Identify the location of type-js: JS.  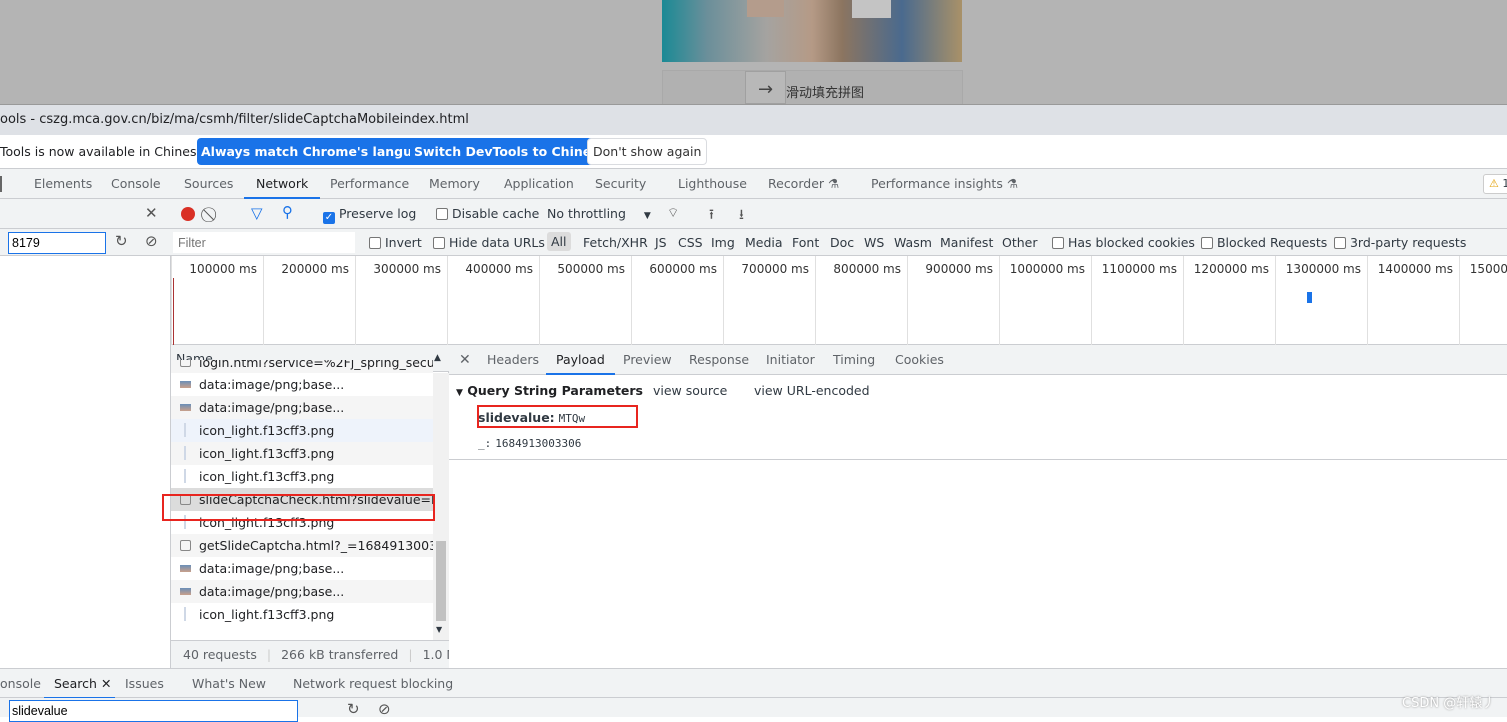
(661, 242).